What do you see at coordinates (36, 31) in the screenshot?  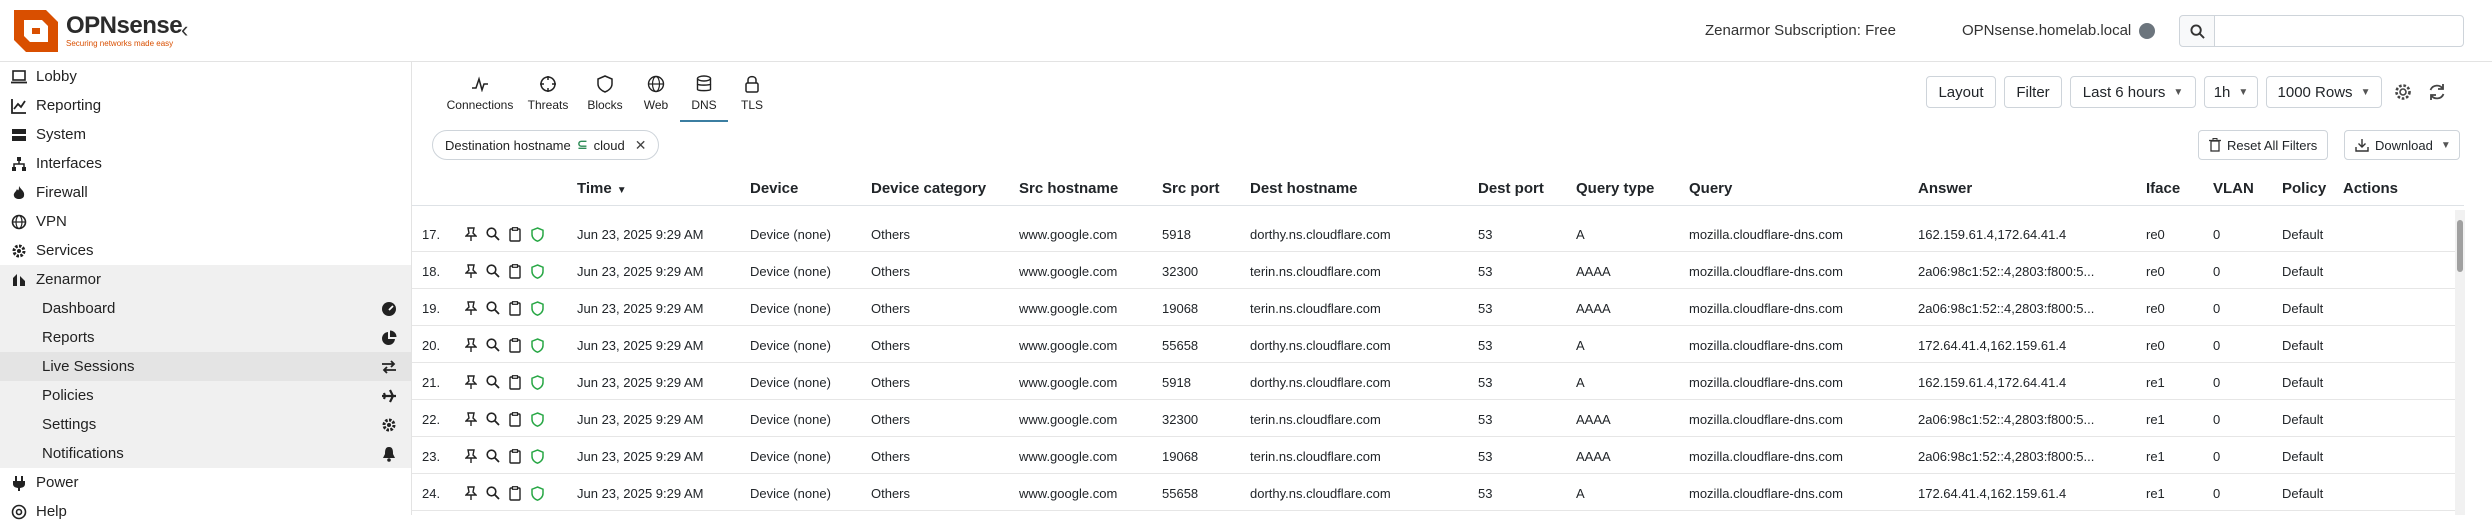 I see `opnsense-logo-icon` at bounding box center [36, 31].